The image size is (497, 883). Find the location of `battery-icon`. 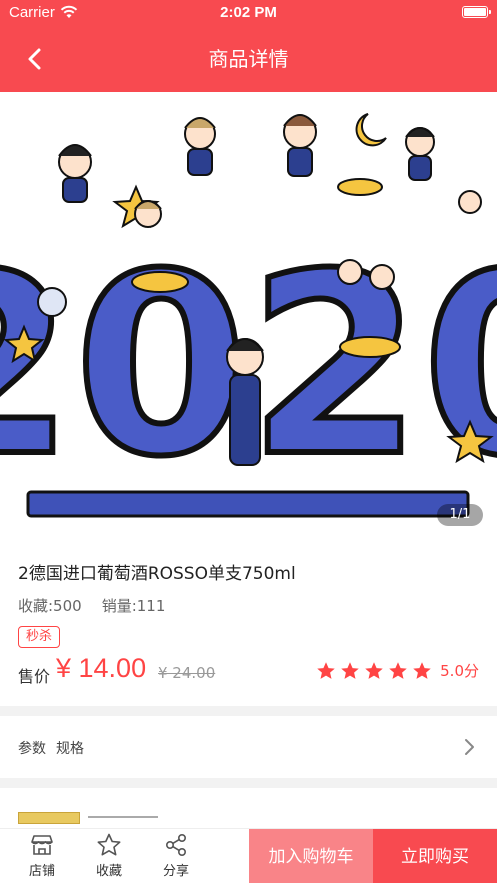

battery-icon is located at coordinates (476, 12).